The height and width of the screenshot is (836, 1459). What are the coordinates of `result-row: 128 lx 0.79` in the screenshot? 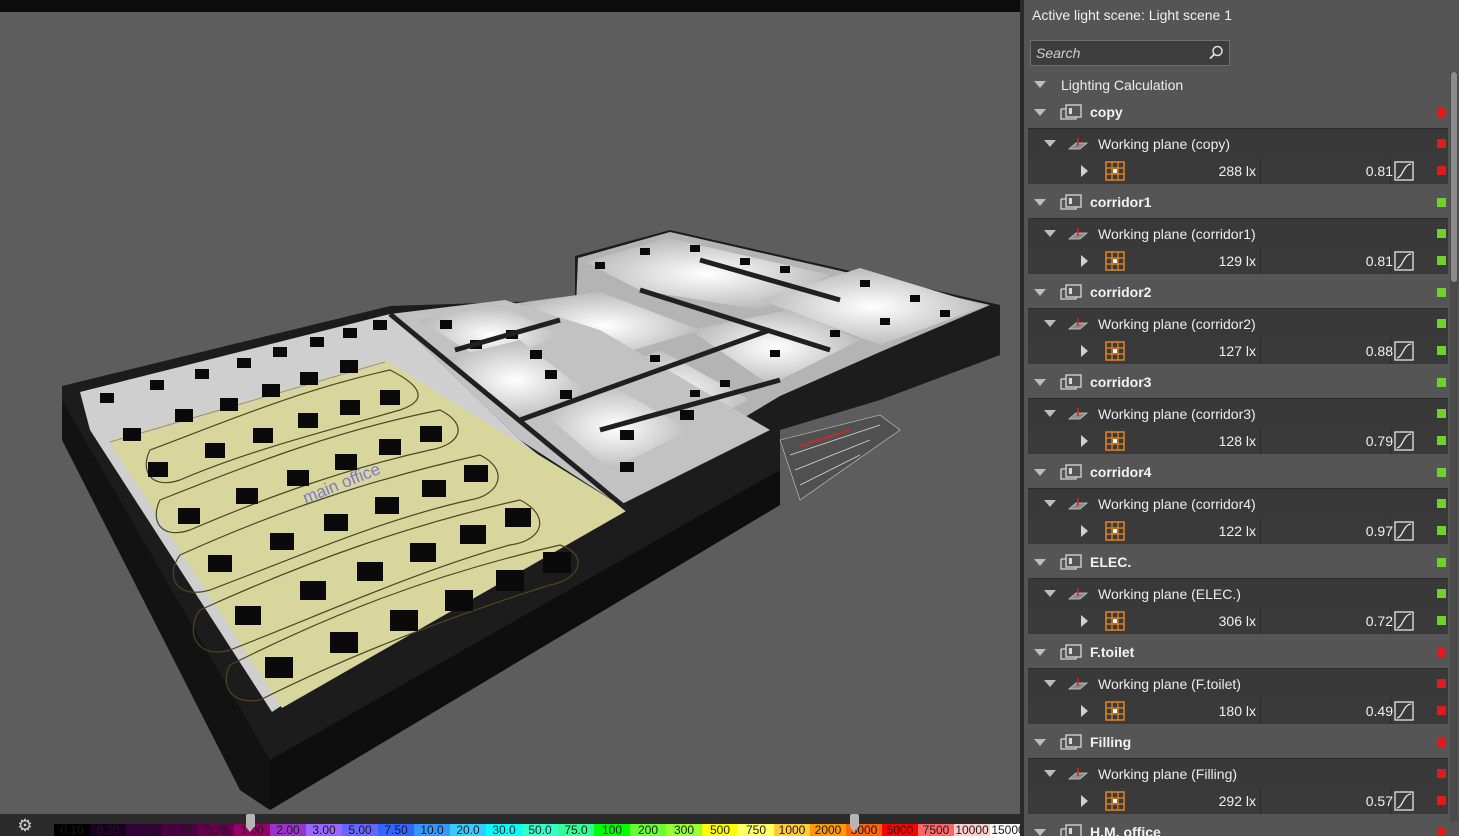 It's located at (1238, 441).